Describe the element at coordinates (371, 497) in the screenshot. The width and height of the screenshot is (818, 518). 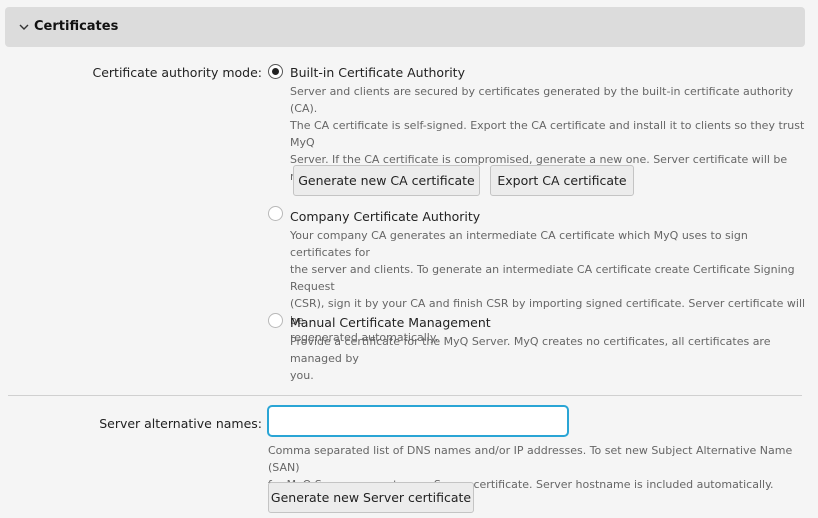
I see `generate-server-certificate-button: Generate new Server certificate` at that location.